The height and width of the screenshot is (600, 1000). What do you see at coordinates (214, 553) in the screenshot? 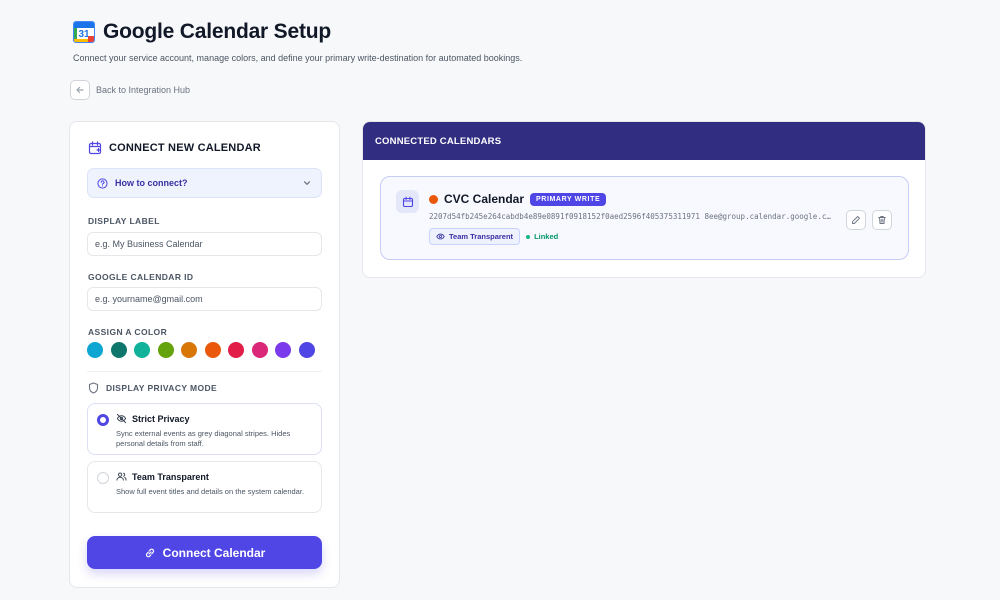
I see `connect-calendar-label: Connect Calendar` at bounding box center [214, 553].